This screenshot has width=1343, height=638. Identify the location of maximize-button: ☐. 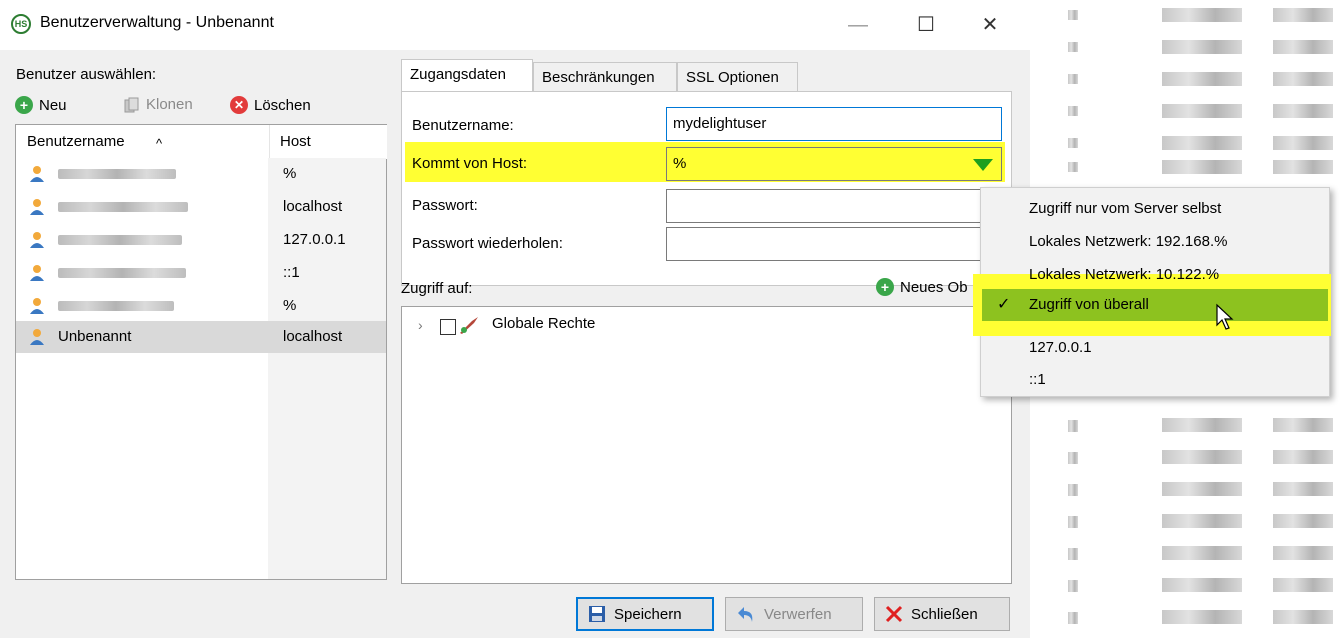
(926, 25).